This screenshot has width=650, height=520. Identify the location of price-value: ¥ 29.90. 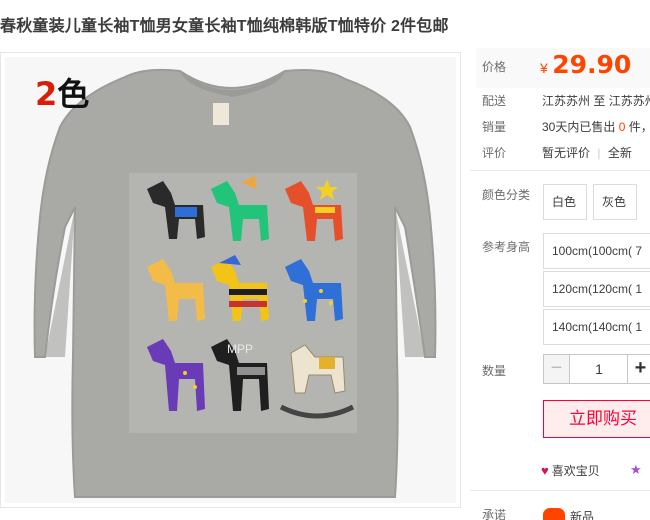
(585, 64).